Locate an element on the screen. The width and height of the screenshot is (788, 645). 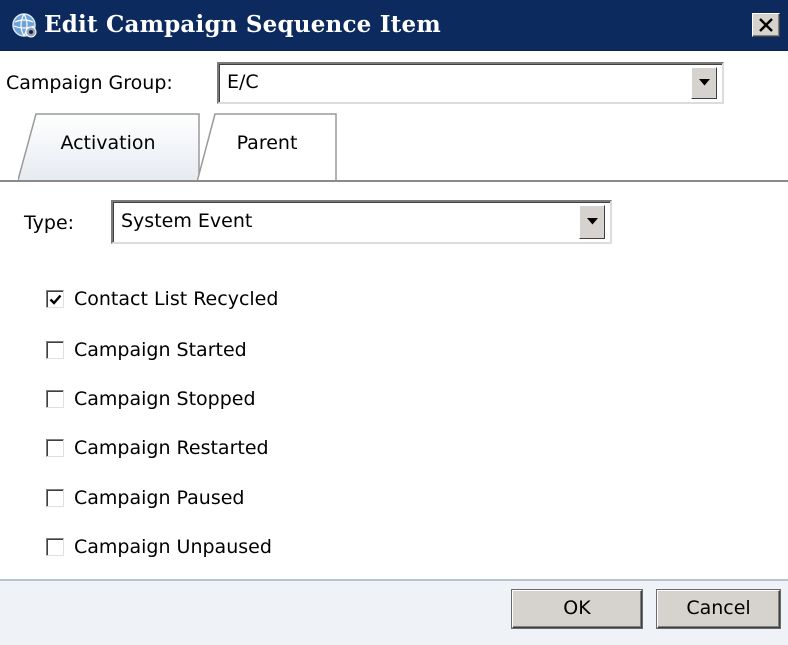
tab-parent: Parent is located at coordinates (267, 147).